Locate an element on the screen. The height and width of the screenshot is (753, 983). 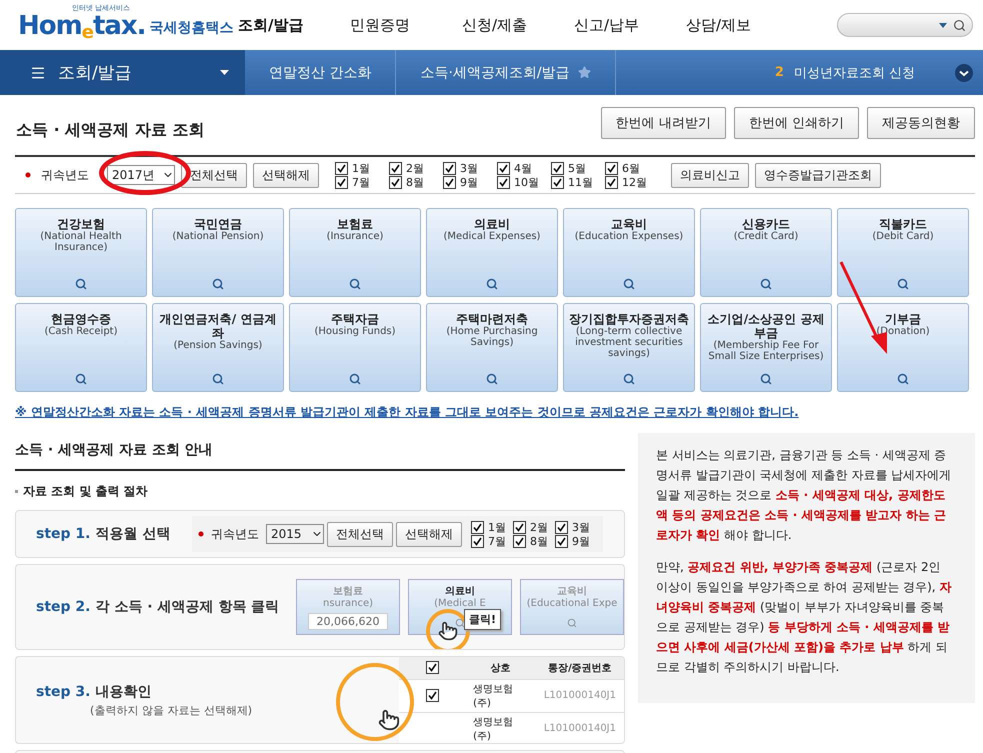
logo-wordmark: Hom$_{e}$tax. is located at coordinates (82, 27).